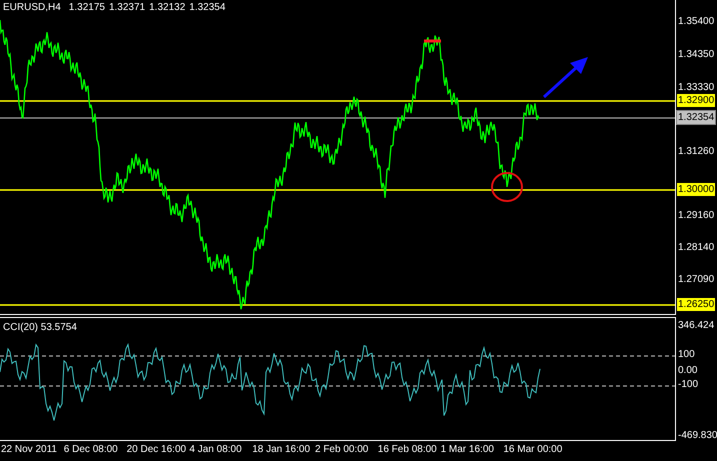  I want to click on price-tick-label: 1.27090, so click(696, 279).